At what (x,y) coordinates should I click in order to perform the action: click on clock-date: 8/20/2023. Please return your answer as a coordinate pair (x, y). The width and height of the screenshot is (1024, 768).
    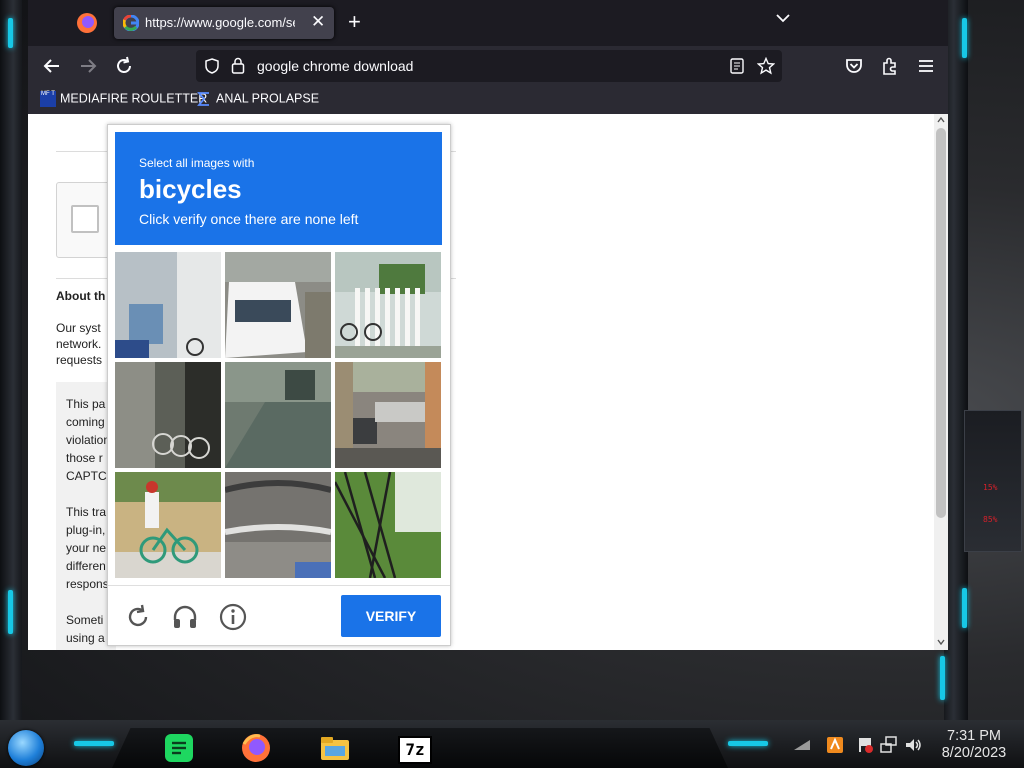
    Looking at the image, I should click on (974, 753).